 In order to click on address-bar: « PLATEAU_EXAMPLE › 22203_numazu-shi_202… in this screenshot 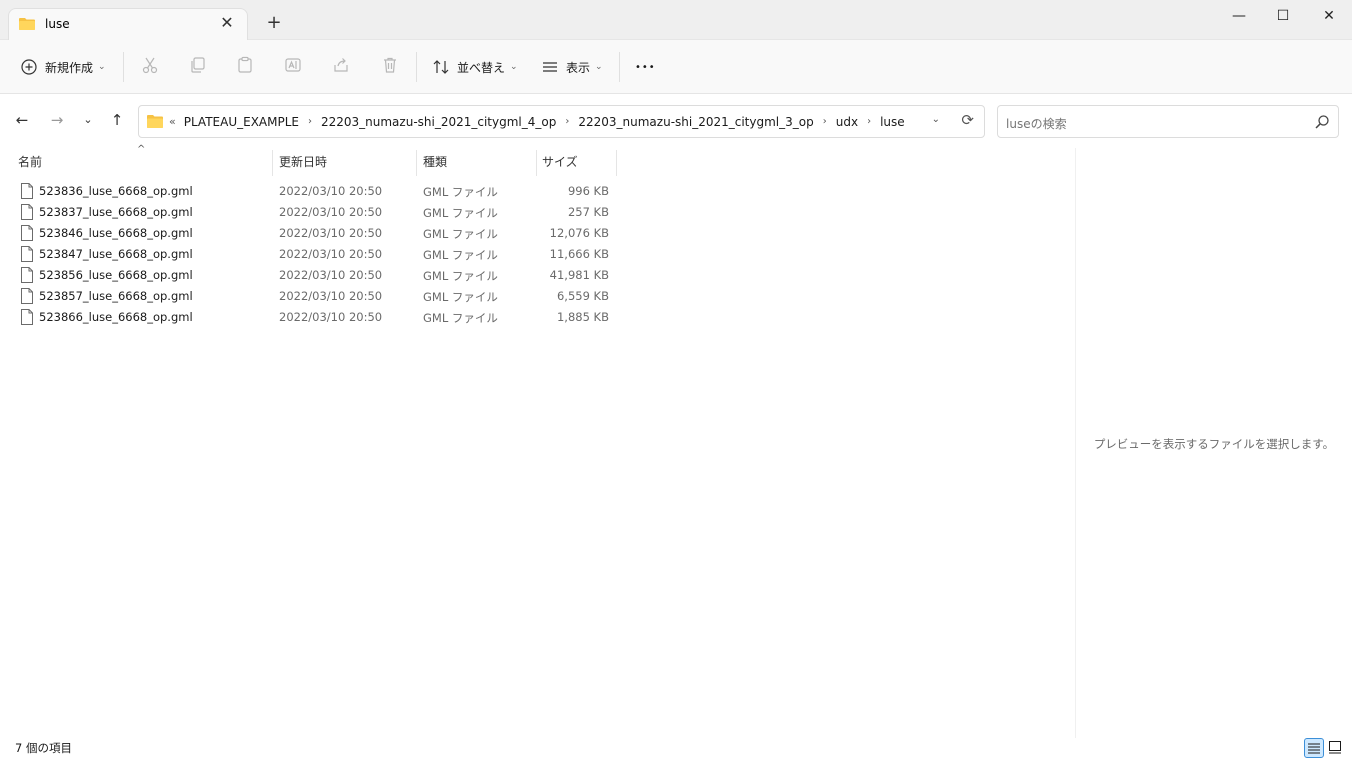, I will do `click(561, 121)`.